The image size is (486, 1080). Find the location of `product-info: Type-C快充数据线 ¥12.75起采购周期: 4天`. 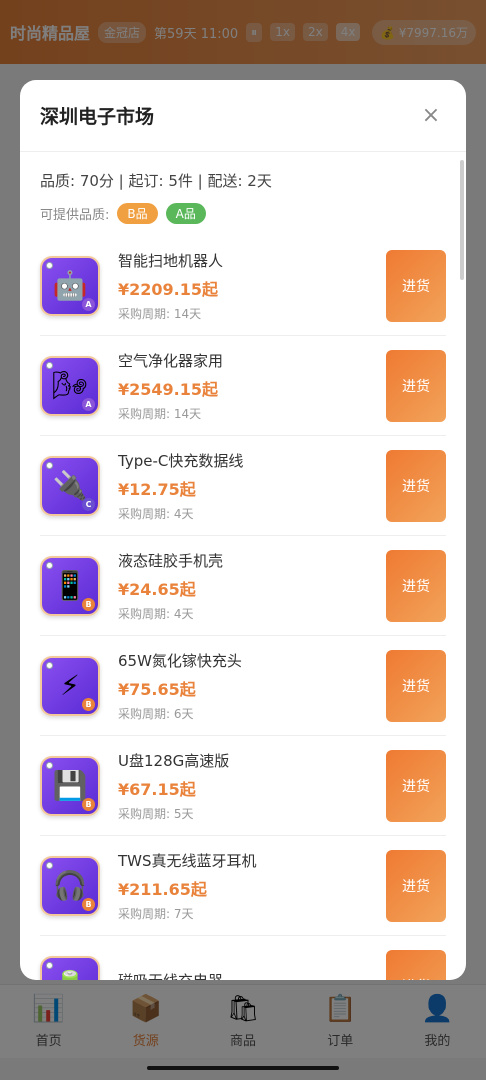

product-info: Type-C快充数据线 ¥12.75起采购周期: 4天 is located at coordinates (252, 486).